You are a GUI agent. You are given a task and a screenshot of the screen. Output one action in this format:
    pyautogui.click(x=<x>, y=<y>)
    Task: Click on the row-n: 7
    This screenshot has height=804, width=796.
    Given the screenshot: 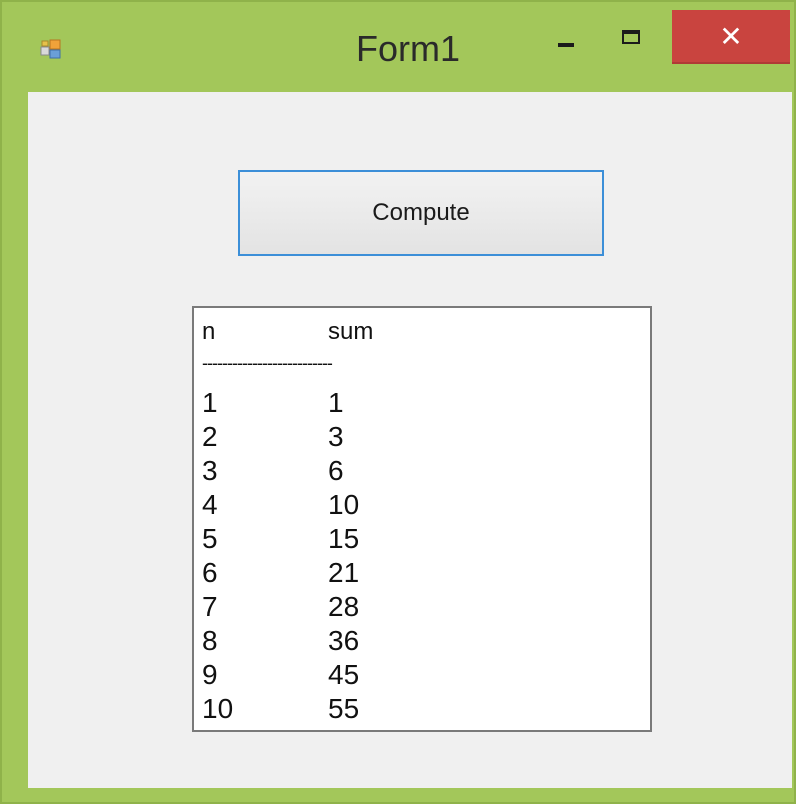 What is the action you would take?
    pyautogui.click(x=210, y=606)
    